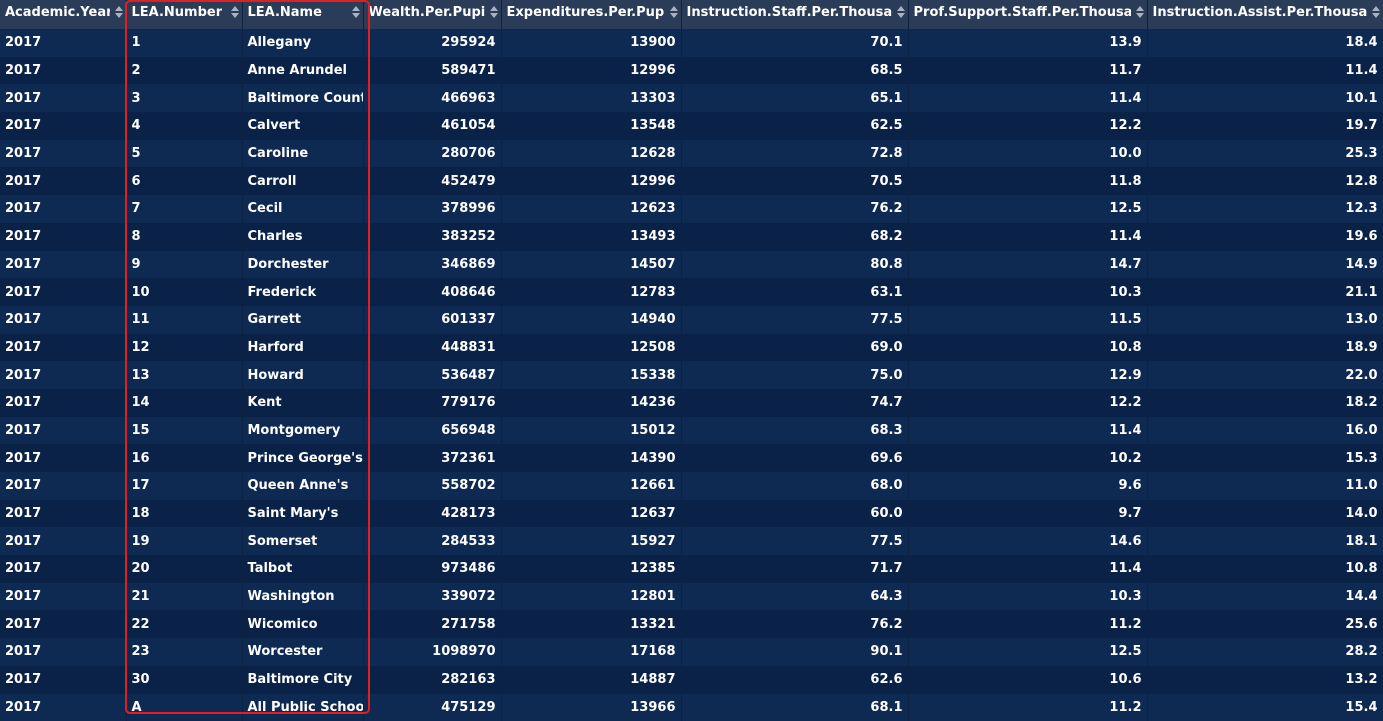 The width and height of the screenshot is (1383, 721). Describe the element at coordinates (184, 292) in the screenshot. I see `table-cell-lea-number: 10` at that location.